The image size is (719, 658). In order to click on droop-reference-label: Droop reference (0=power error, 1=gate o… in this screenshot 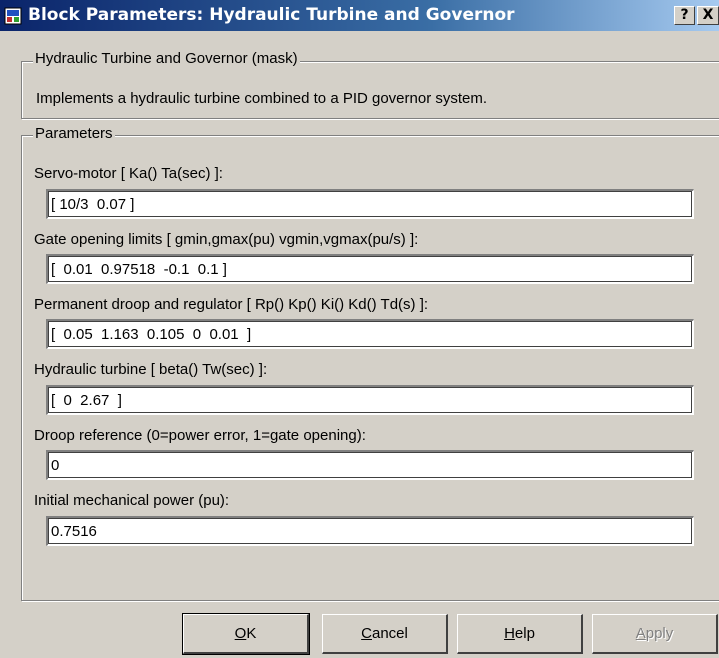, I will do `click(200, 435)`.